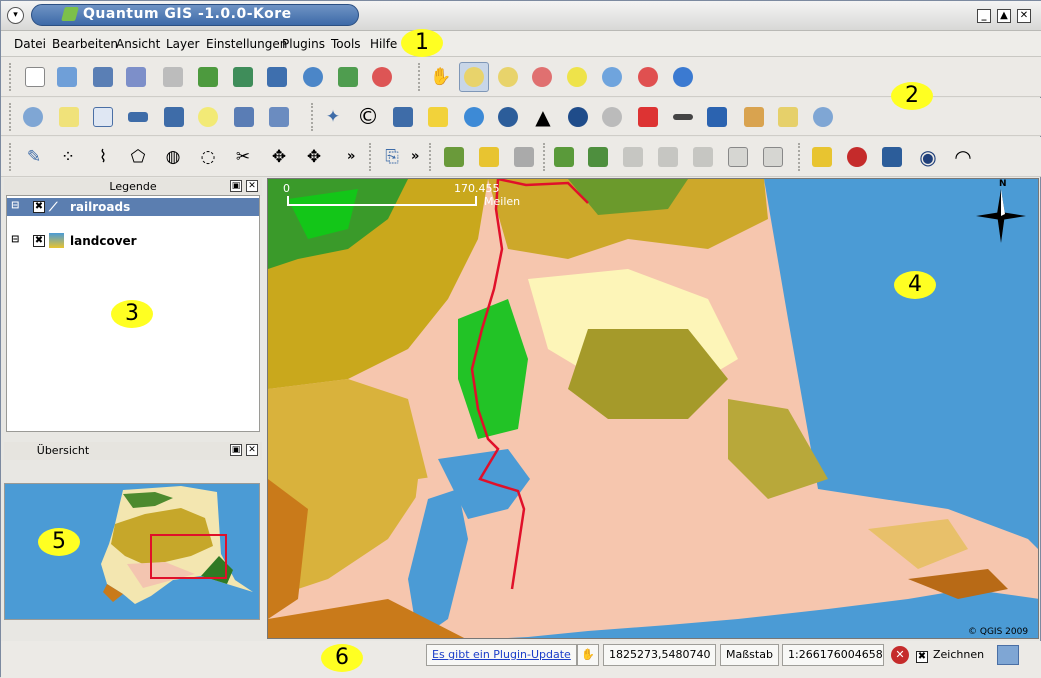 The image size is (1041, 678). What do you see at coordinates (208, 77) in the screenshot?
I see `add-vector-icon` at bounding box center [208, 77].